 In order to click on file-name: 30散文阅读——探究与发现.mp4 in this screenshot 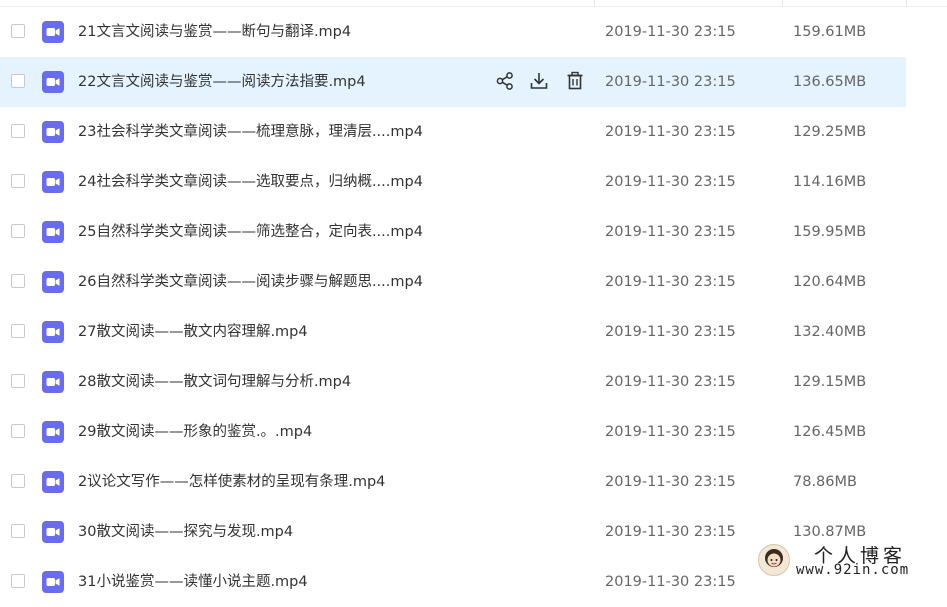, I will do `click(185, 532)`.